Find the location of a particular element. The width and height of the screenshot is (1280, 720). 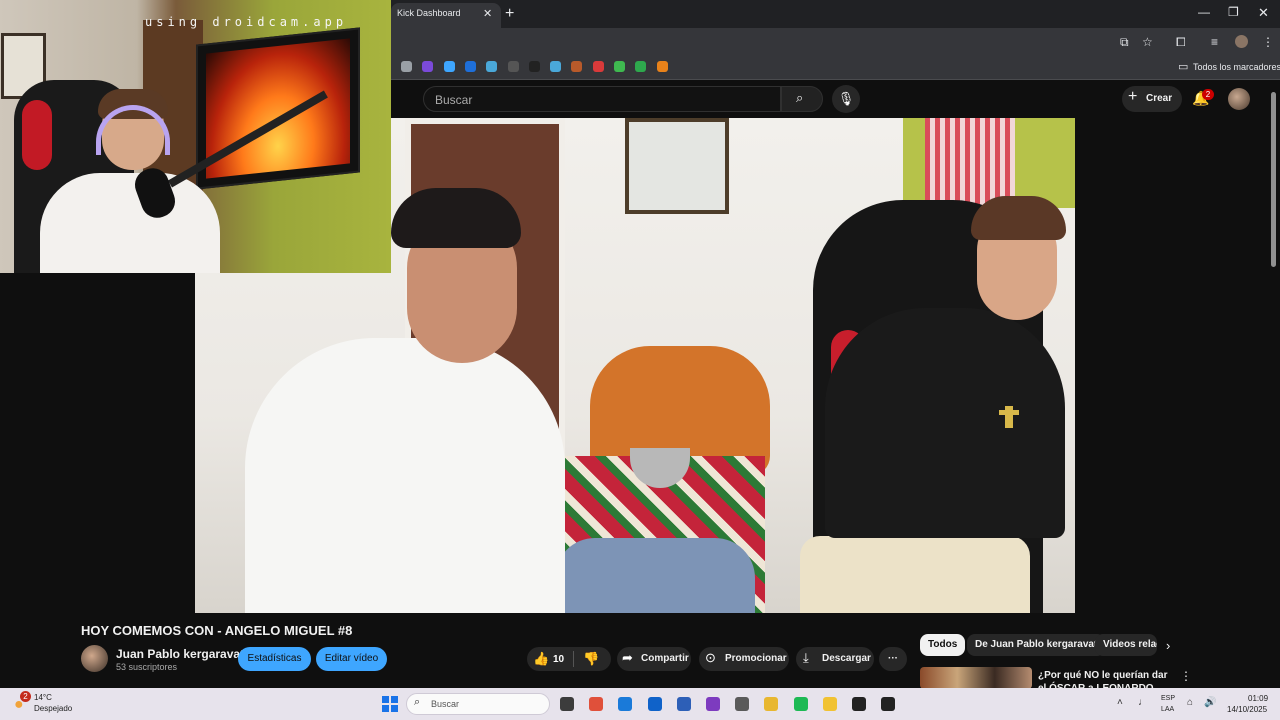

scene-picture is located at coordinates (677, 166).